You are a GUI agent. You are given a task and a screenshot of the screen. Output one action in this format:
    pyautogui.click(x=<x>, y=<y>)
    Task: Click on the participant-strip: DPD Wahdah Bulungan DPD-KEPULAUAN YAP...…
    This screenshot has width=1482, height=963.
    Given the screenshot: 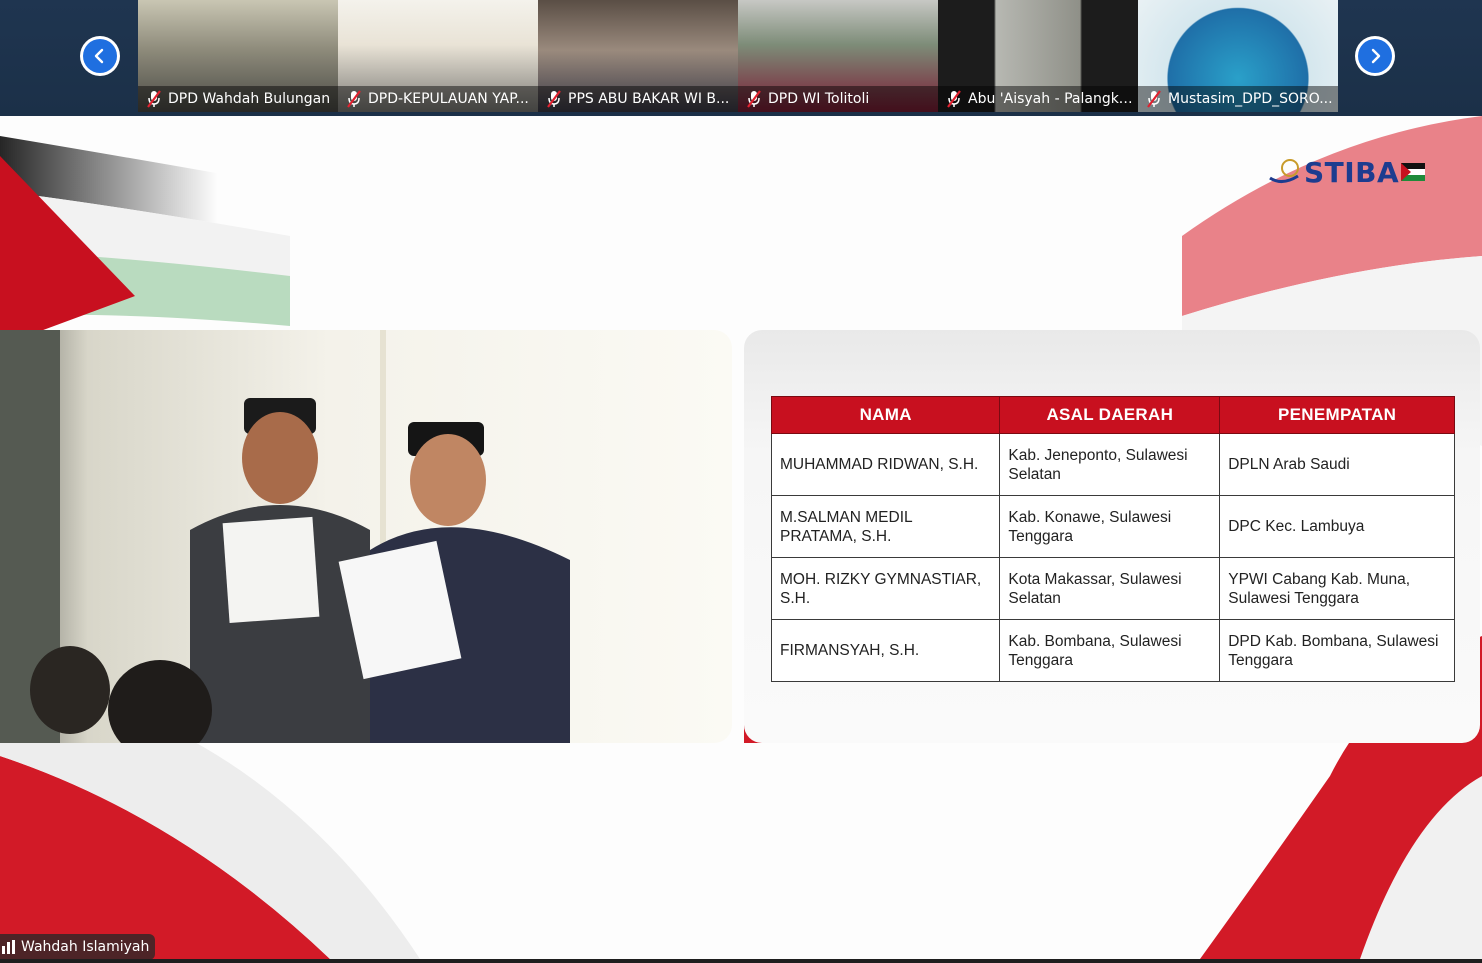 What is the action you would take?
    pyautogui.click(x=741, y=58)
    